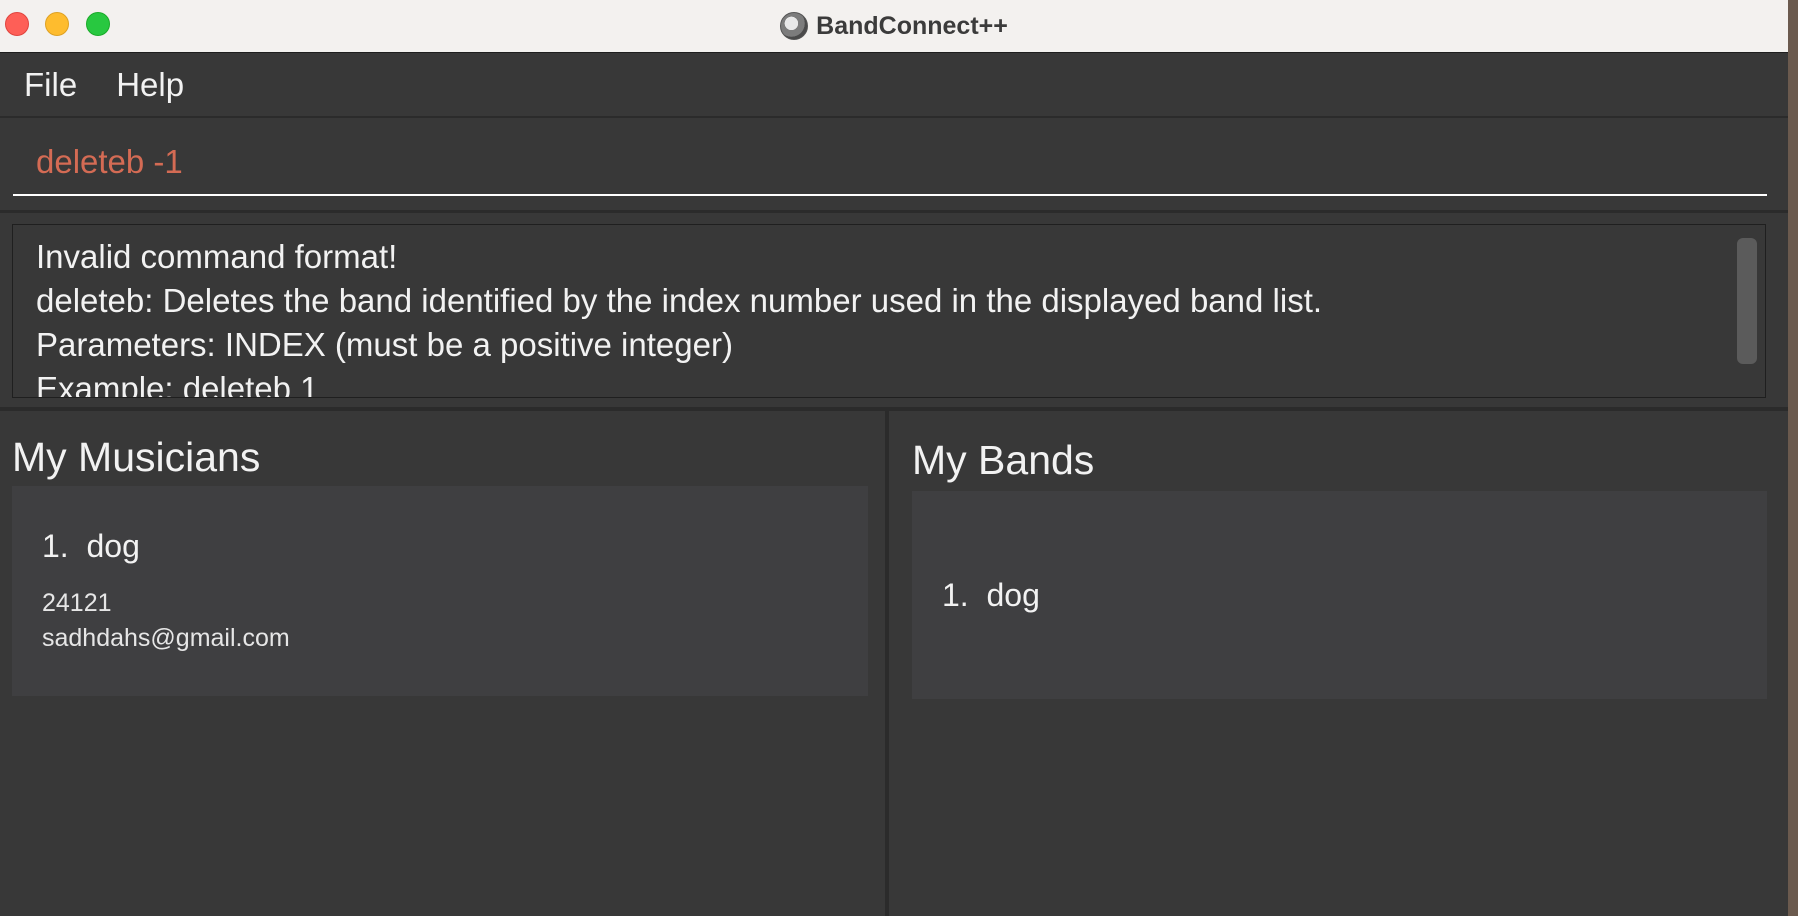 Image resolution: width=1798 pixels, height=916 pixels. What do you see at coordinates (912, 25) in the screenshot?
I see `window-title: BandConnect++` at bounding box center [912, 25].